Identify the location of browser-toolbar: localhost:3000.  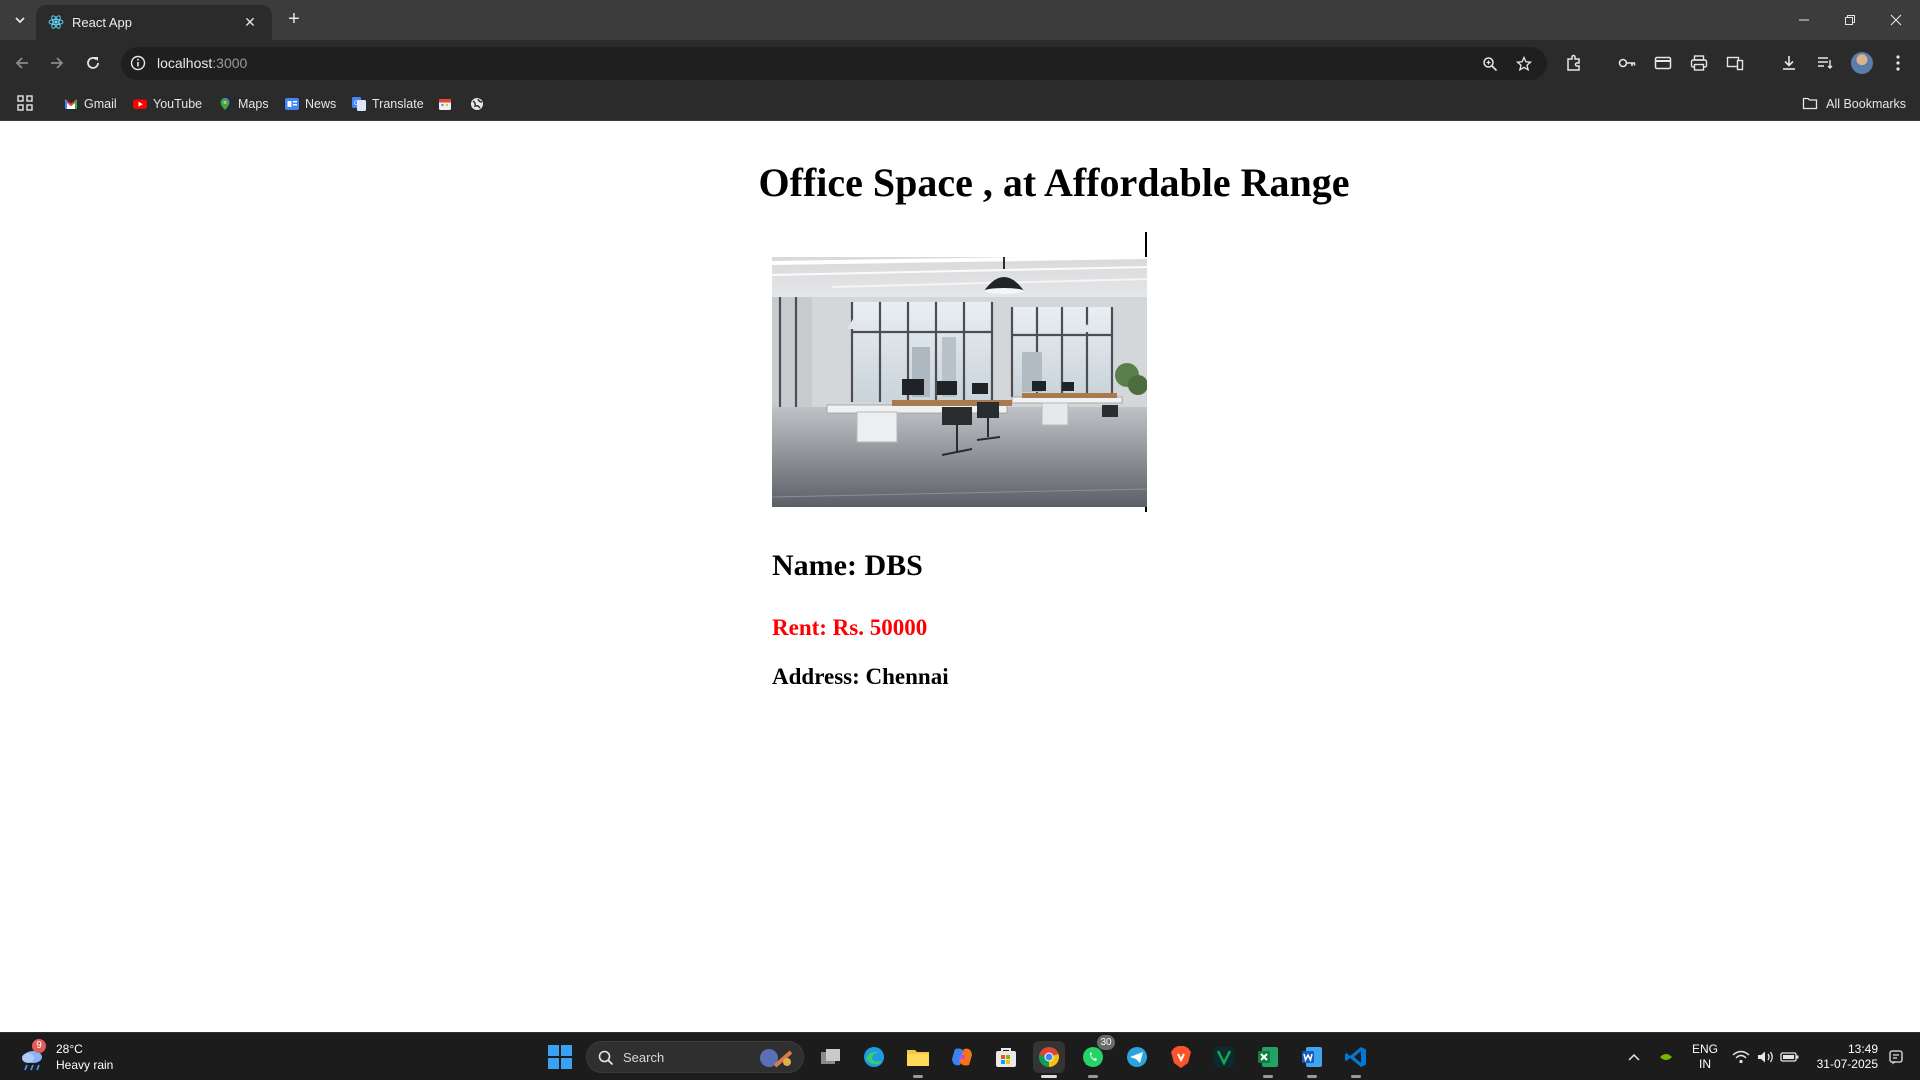
(960, 63).